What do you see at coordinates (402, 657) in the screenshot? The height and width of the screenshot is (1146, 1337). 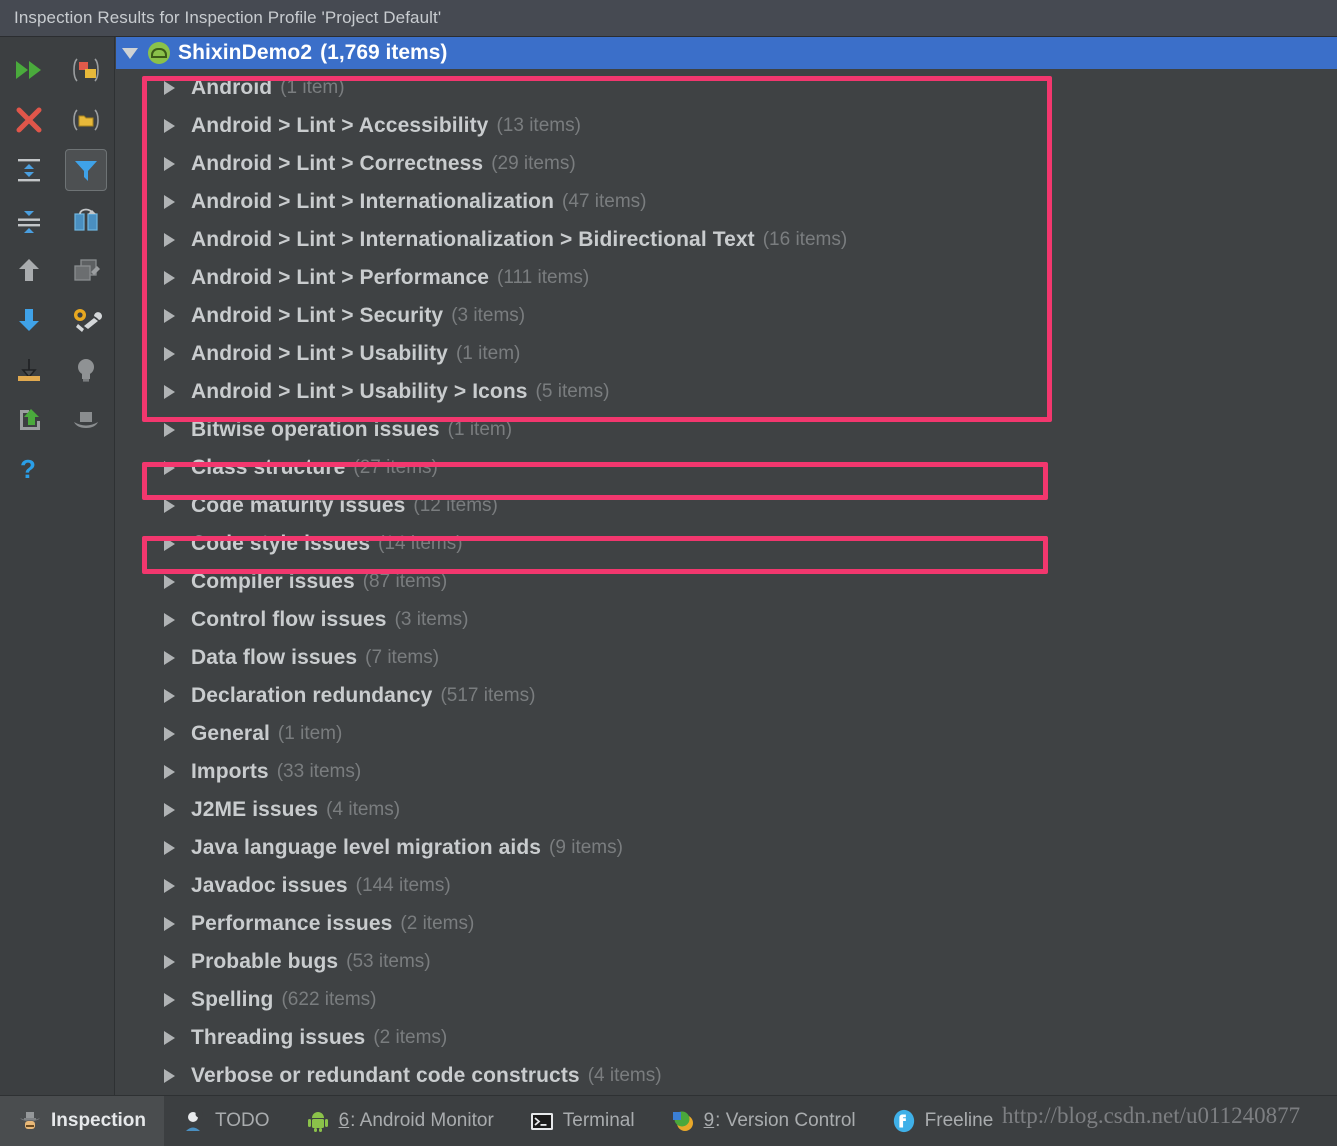 I see `tree-node-count: (7 items)` at bounding box center [402, 657].